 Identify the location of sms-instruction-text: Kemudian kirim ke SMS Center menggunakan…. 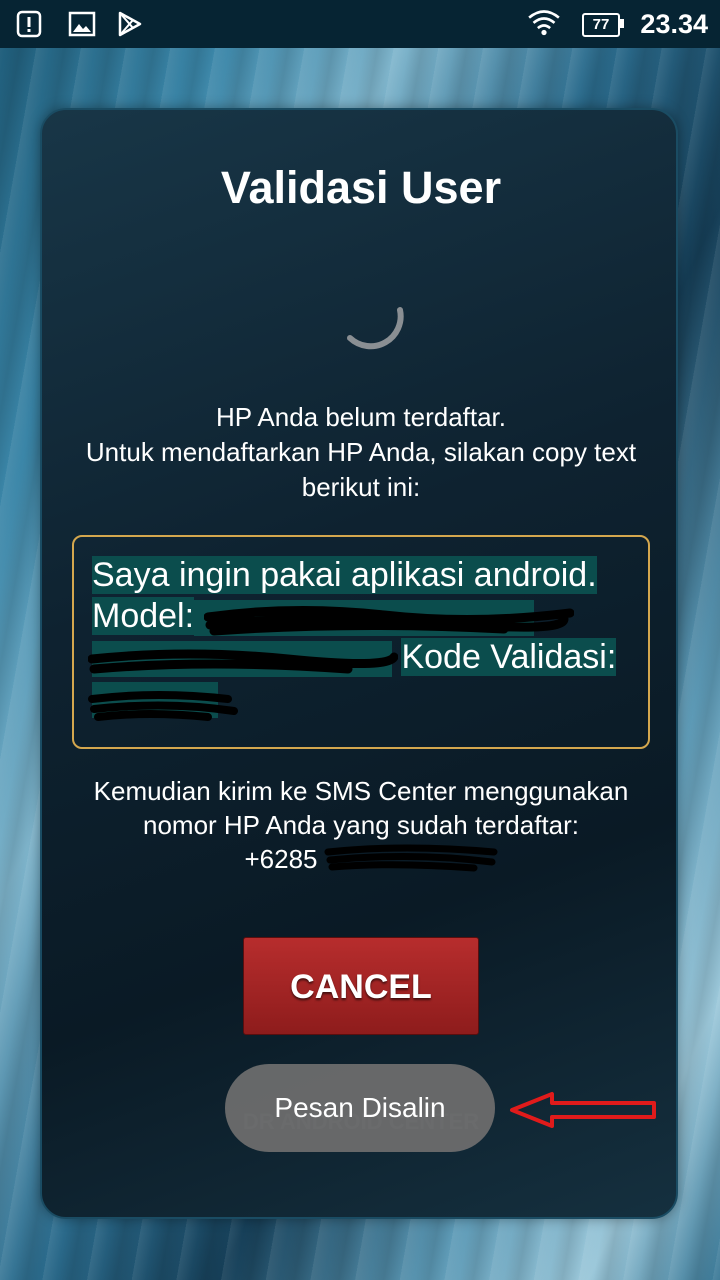
(361, 808).